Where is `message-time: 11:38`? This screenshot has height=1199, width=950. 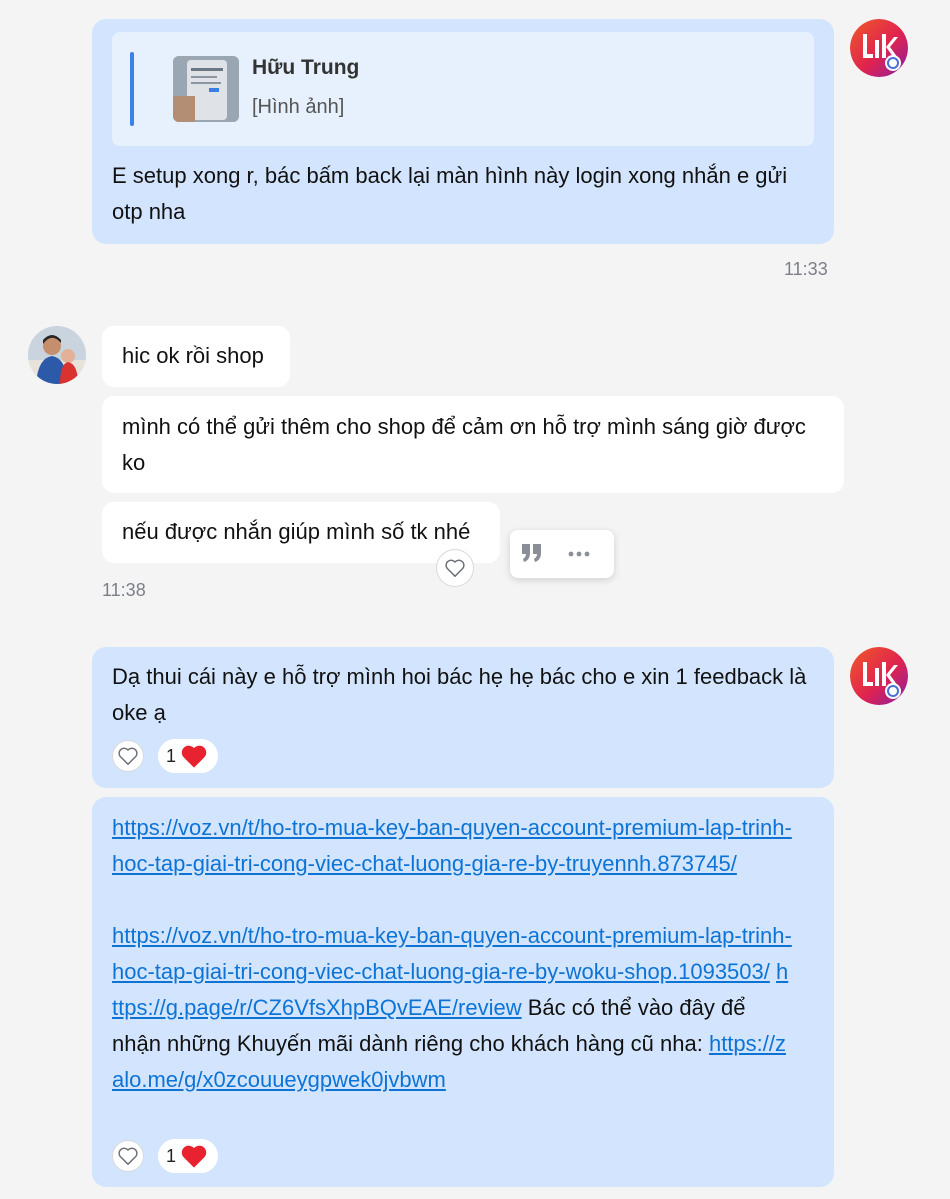 message-time: 11:38 is located at coordinates (124, 590).